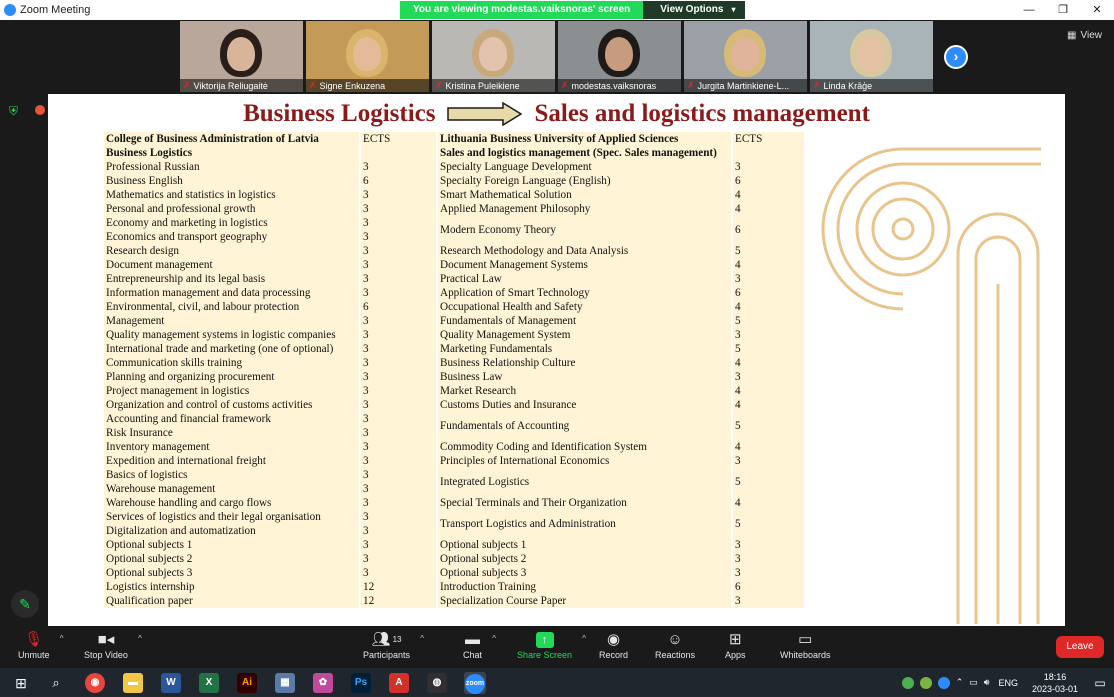 The image size is (1114, 697). I want to click on input-language: ENG, so click(1008, 683).